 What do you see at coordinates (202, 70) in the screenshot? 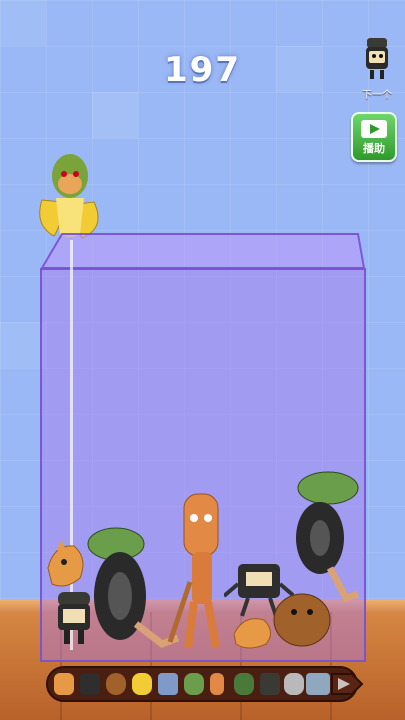
I see `score-display: 197` at bounding box center [202, 70].